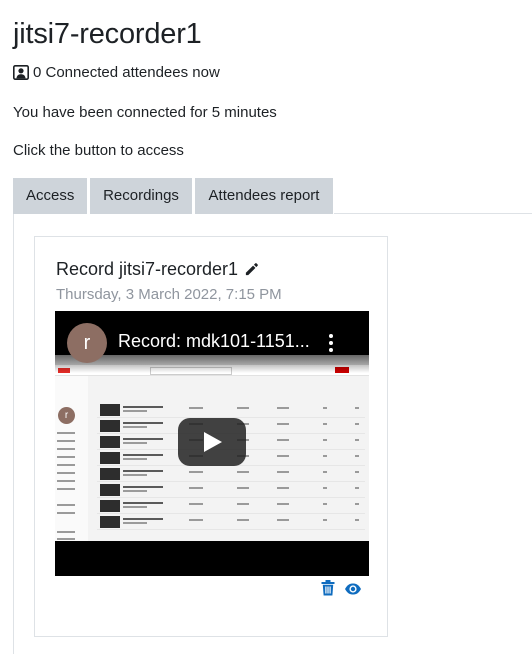 This screenshot has width=532, height=654. What do you see at coordinates (331, 343) in the screenshot?
I see `more-options-icon` at bounding box center [331, 343].